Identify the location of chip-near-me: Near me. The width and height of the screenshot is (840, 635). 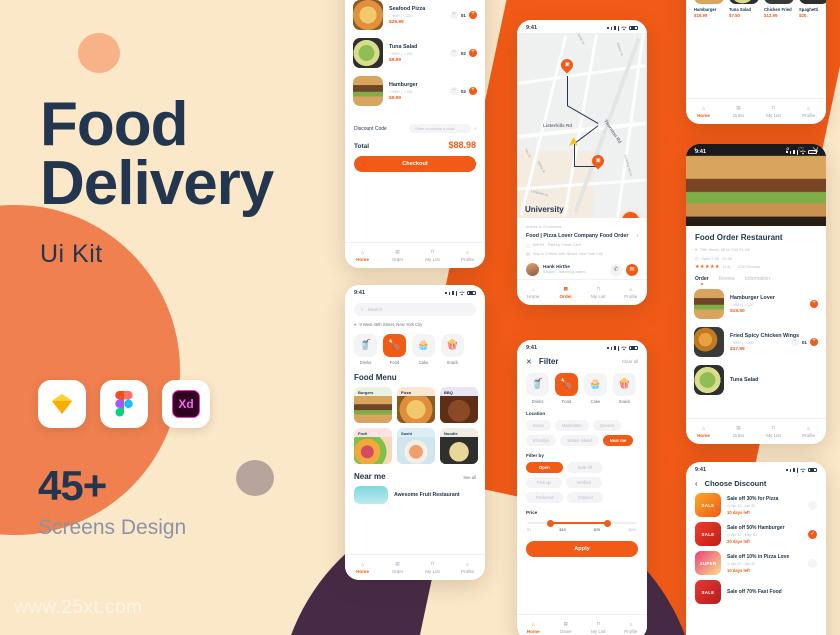
(618, 440).